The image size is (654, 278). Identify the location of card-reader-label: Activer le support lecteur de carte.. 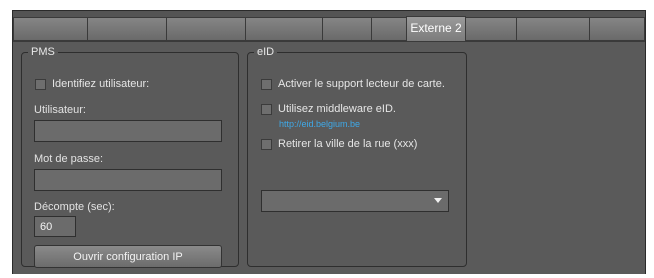
(361, 84).